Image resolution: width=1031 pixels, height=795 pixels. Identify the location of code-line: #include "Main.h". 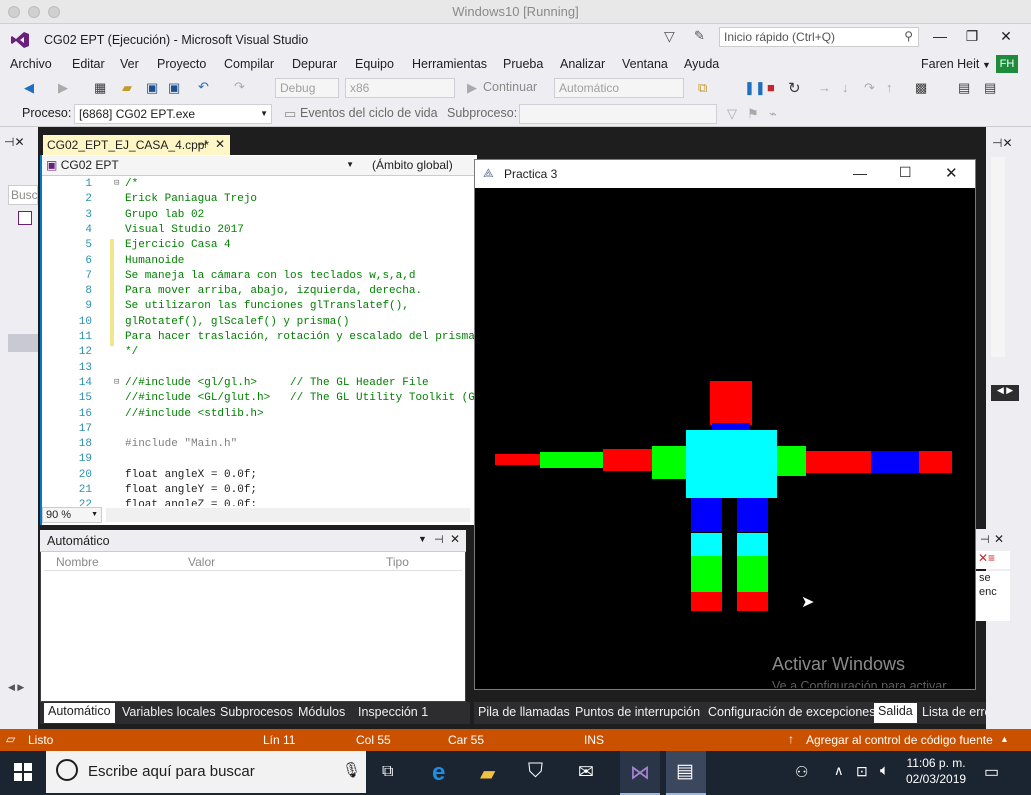
(181, 444).